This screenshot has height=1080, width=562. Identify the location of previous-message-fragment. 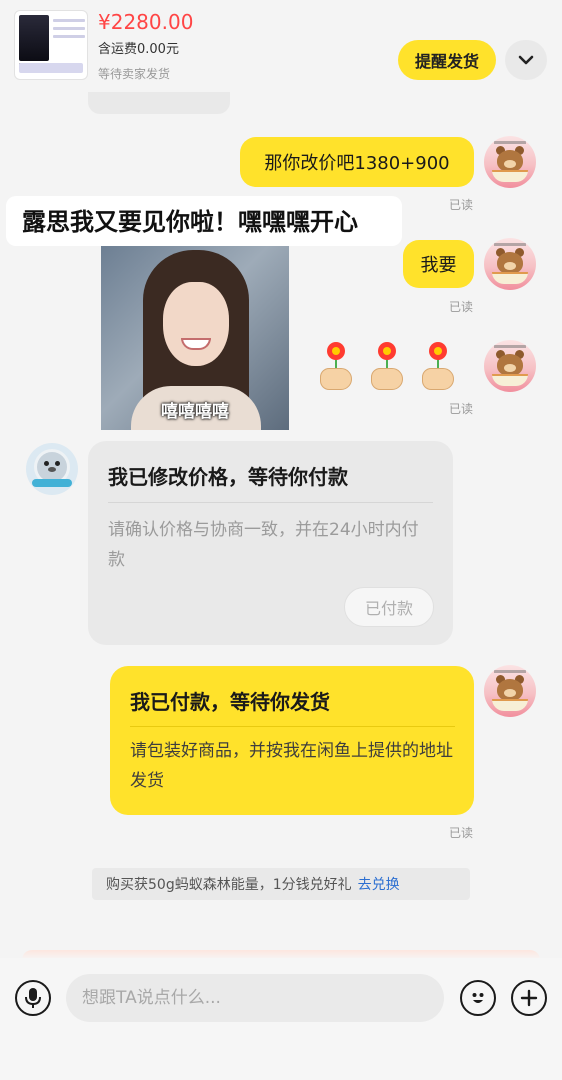
(159, 103).